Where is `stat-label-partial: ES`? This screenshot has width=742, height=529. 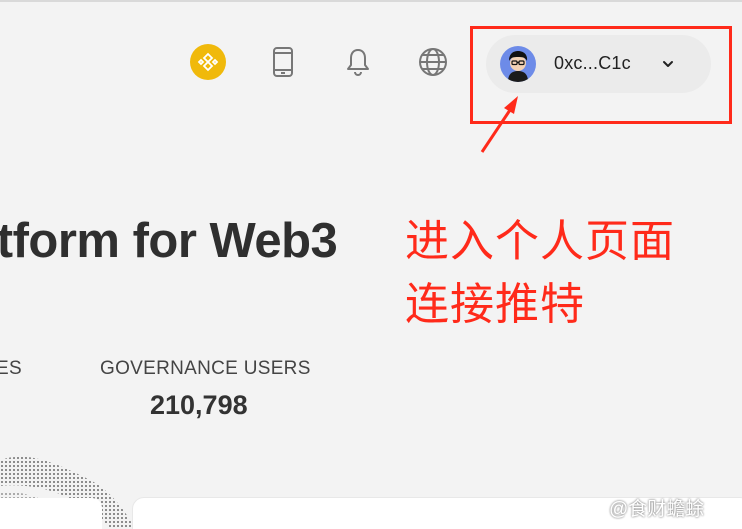
stat-label-partial: ES is located at coordinates (11, 368).